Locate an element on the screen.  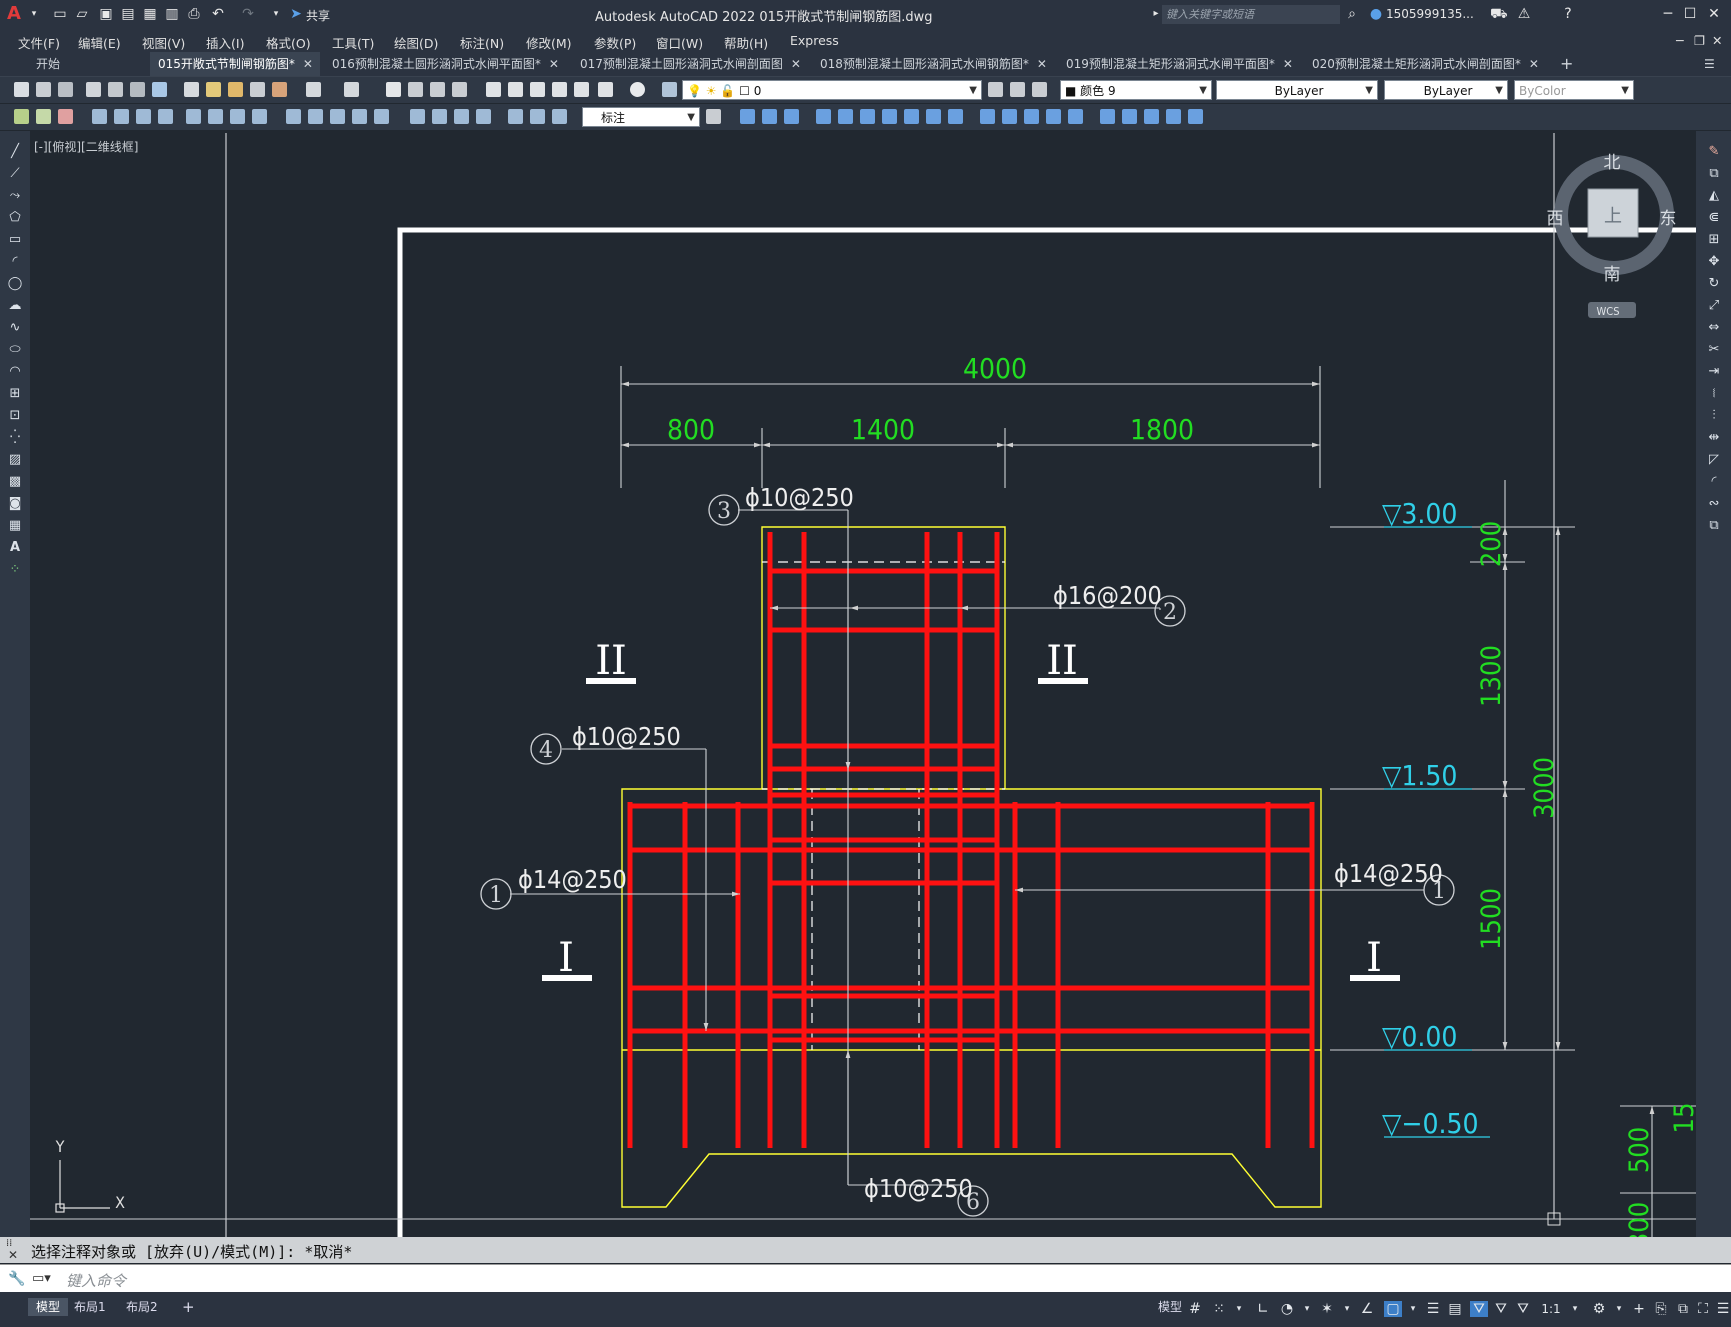
transparency-icon: ▤ is located at coordinates (1455, 1309).